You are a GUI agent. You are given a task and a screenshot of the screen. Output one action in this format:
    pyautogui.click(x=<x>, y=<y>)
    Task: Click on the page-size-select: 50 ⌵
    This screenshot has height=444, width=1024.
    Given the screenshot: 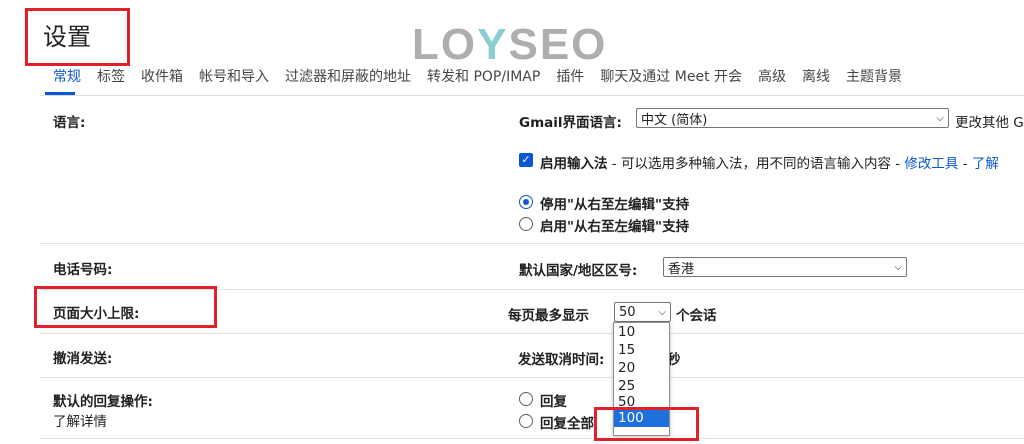 What is the action you would take?
    pyautogui.click(x=642, y=312)
    